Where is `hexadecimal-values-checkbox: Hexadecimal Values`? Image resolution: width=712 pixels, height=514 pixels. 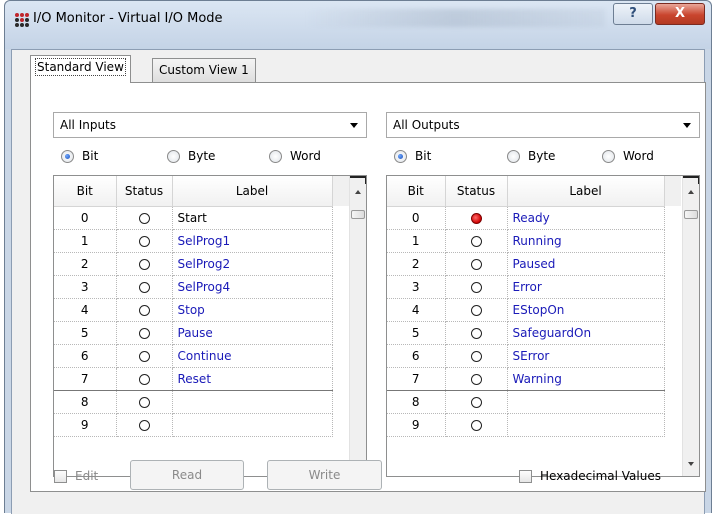 hexadecimal-values-checkbox: Hexadecimal Values is located at coordinates (590, 476).